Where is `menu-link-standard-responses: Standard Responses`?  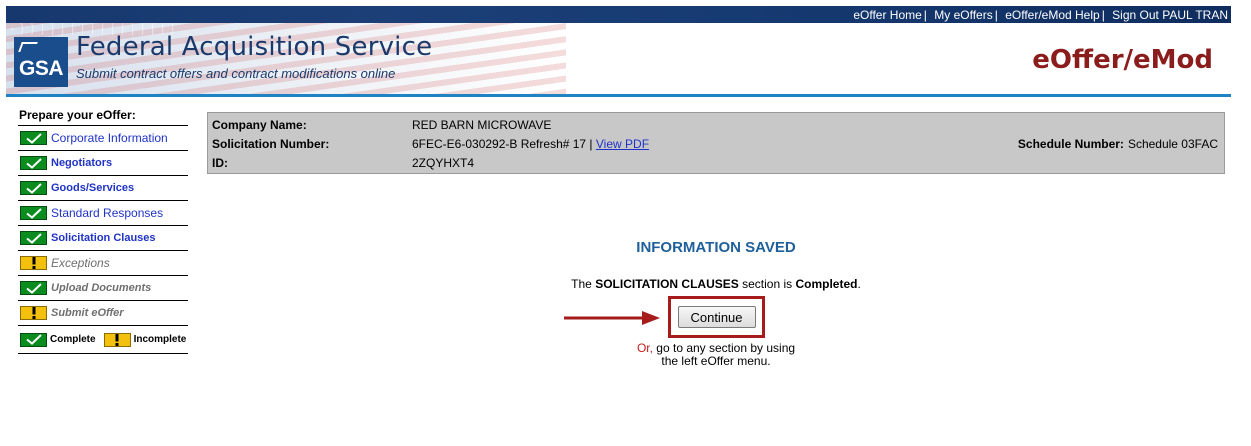 menu-link-standard-responses: Standard Responses is located at coordinates (107, 213).